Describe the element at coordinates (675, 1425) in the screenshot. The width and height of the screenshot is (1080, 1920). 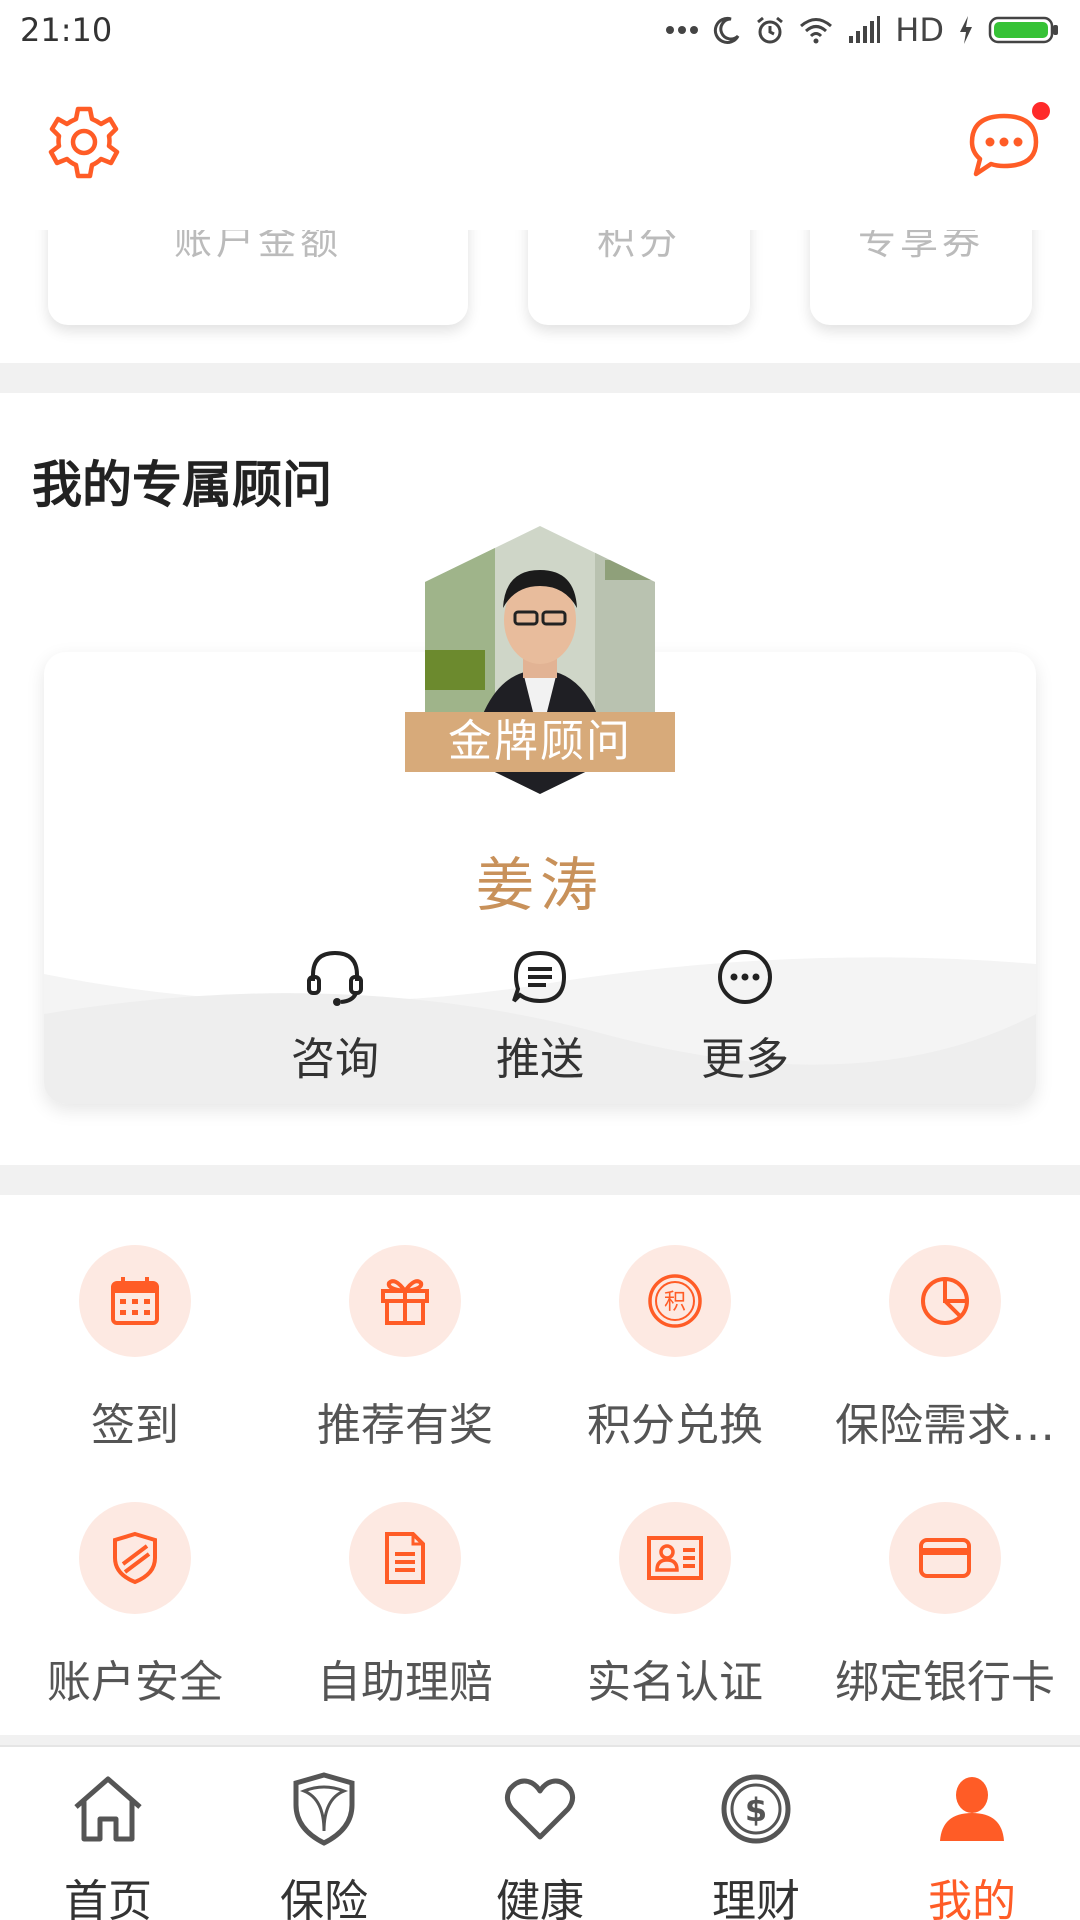
I see `points-exchange-label: 积分兑换` at that location.